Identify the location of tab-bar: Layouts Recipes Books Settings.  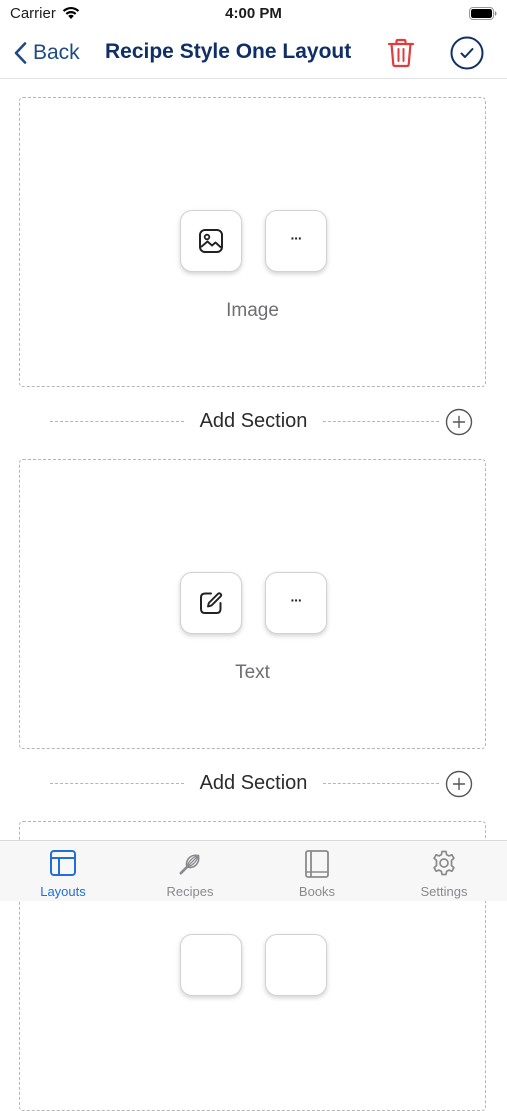
(253, 870).